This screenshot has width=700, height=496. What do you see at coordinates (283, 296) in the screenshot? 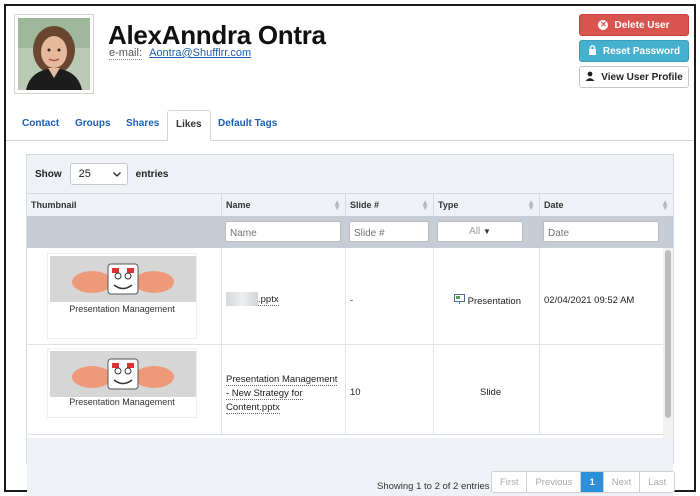
I see `name-cell: .pptx` at bounding box center [283, 296].